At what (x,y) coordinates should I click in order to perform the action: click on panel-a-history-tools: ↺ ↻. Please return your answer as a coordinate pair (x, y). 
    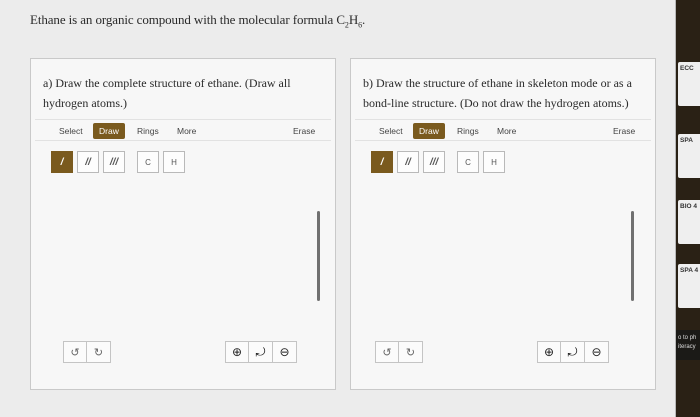
    Looking at the image, I should click on (87, 352).